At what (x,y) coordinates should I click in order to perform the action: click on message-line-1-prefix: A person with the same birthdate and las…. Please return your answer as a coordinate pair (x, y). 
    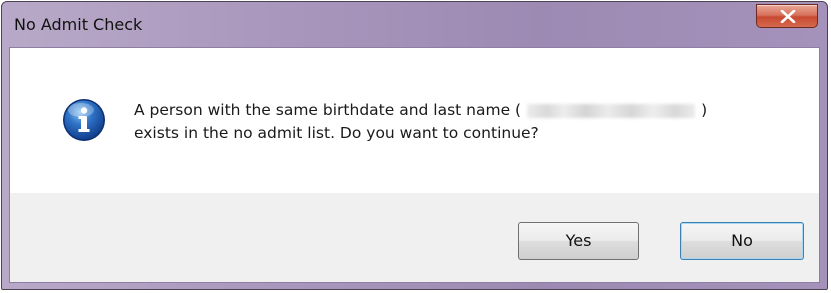
    Looking at the image, I should click on (328, 110).